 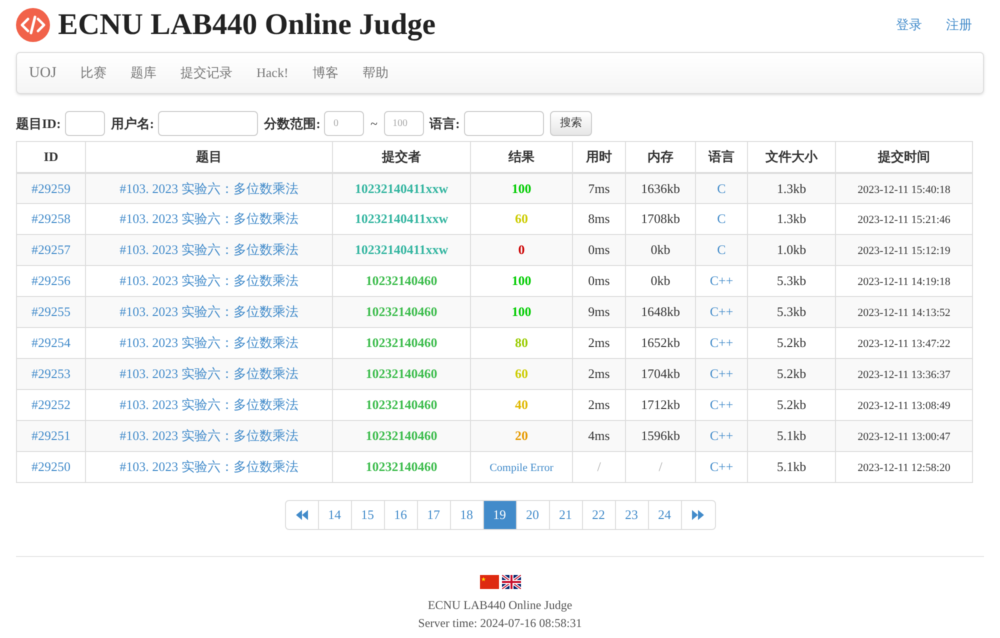 I want to click on table-cell: 1596kb, so click(x=660, y=436).